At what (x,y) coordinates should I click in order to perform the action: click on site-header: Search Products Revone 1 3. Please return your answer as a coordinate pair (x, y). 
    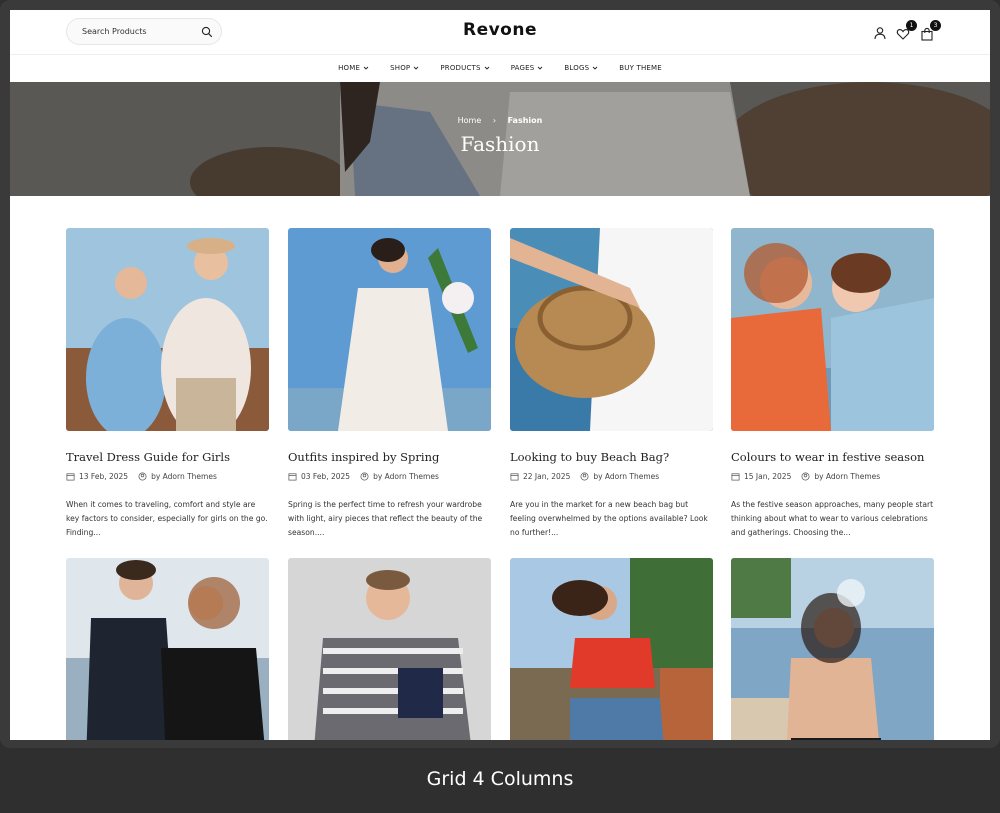
    Looking at the image, I should click on (500, 32).